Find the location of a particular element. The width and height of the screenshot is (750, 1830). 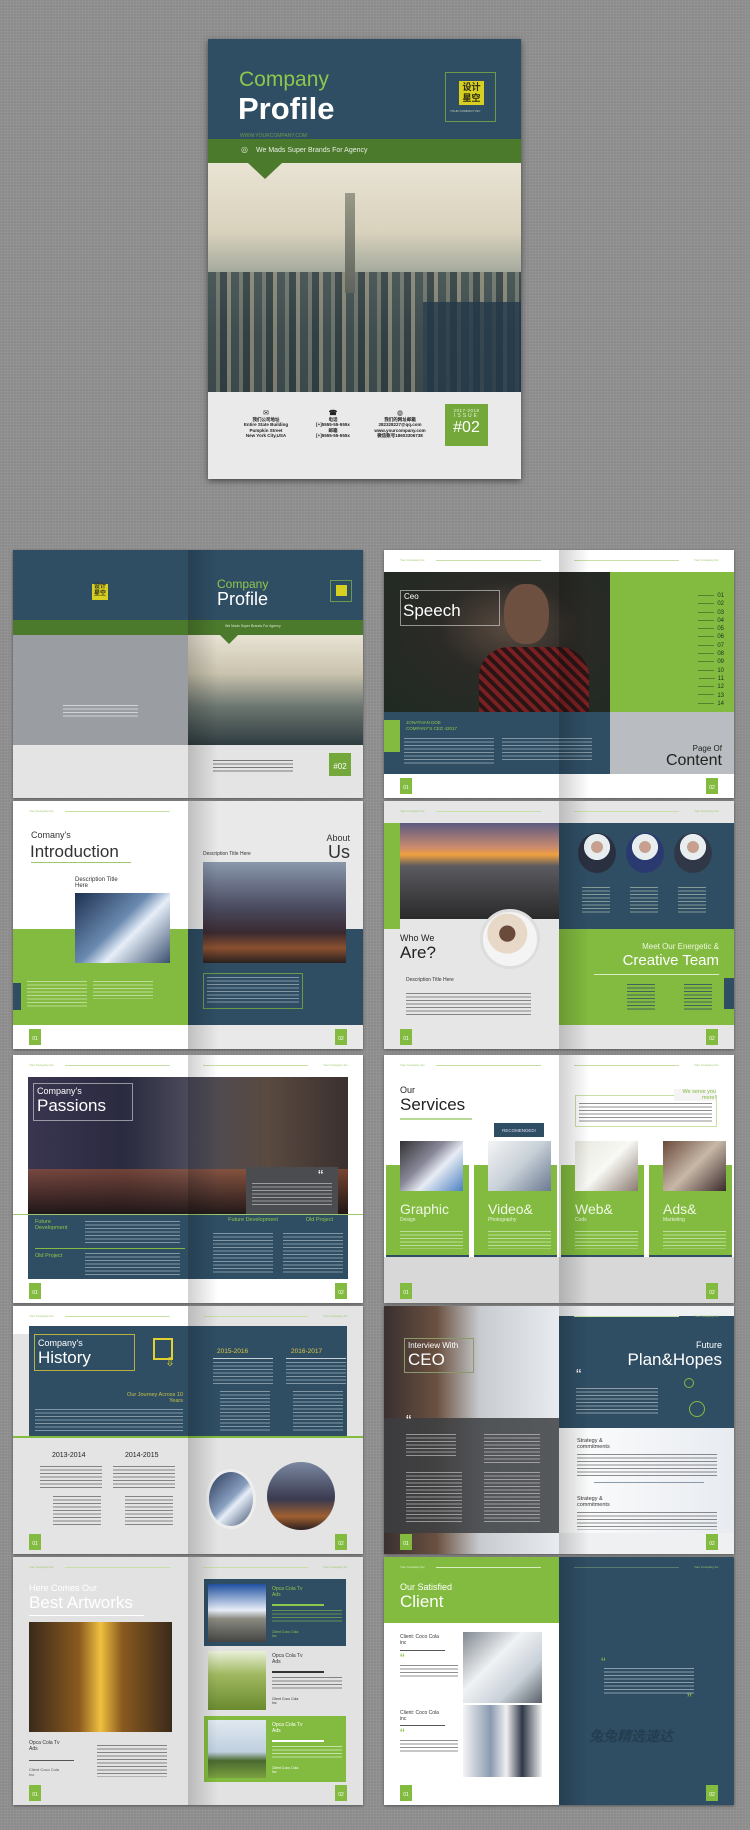

skyscraper-circle-image is located at coordinates (231, 1499).